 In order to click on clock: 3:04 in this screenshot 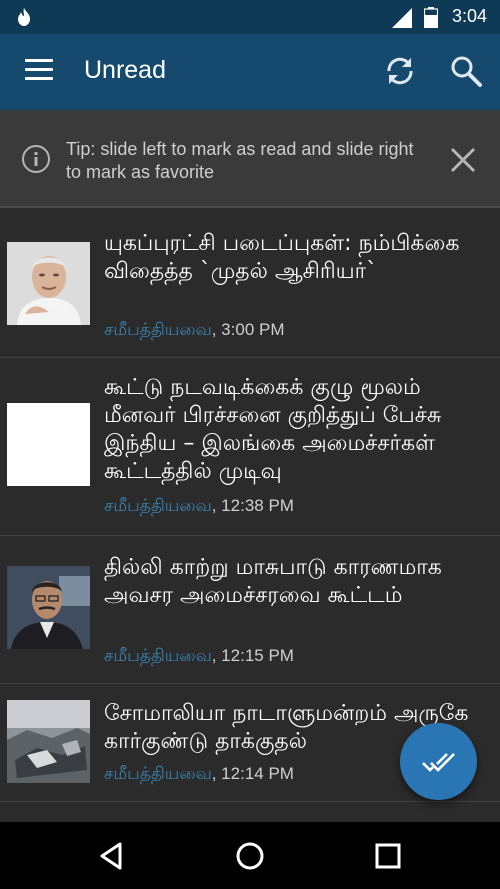, I will do `click(470, 16)`.